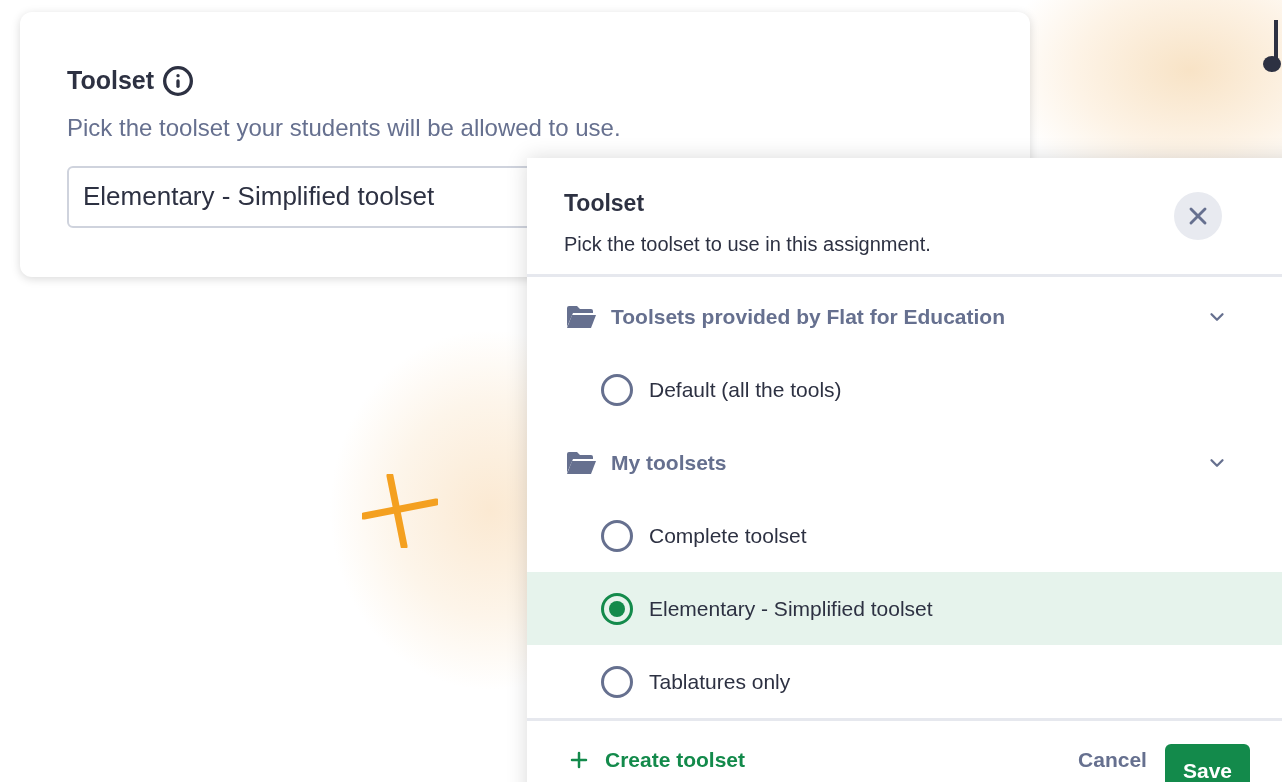 The height and width of the screenshot is (782, 1282). Describe the element at coordinates (605, 203) in the screenshot. I see `dialog-title: Toolset` at that location.